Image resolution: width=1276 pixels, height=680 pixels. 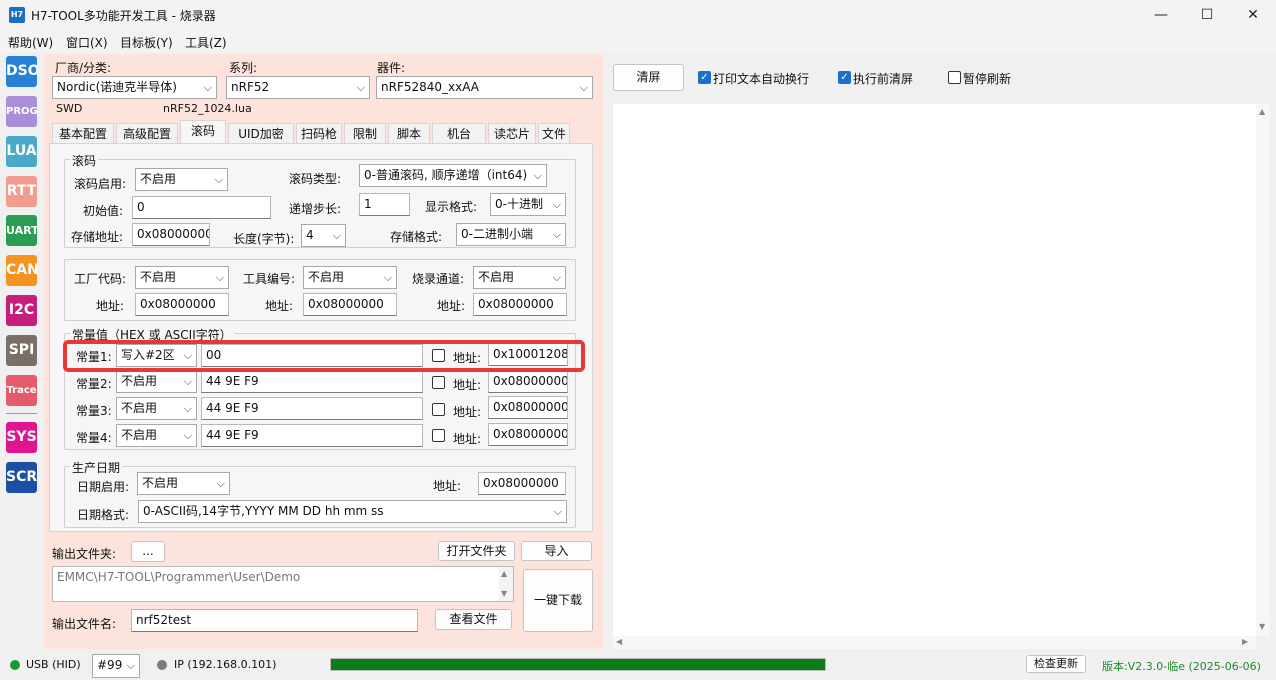 I want to click on constant3-mode-select: 不启用 ⌵, so click(x=156, y=408).